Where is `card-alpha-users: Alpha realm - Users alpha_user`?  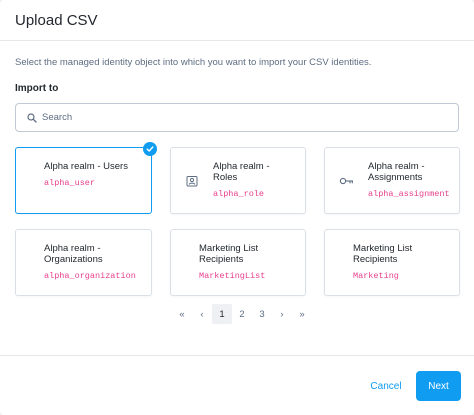
card-alpha-users: Alpha realm - Users alpha_user is located at coordinates (86, 178).